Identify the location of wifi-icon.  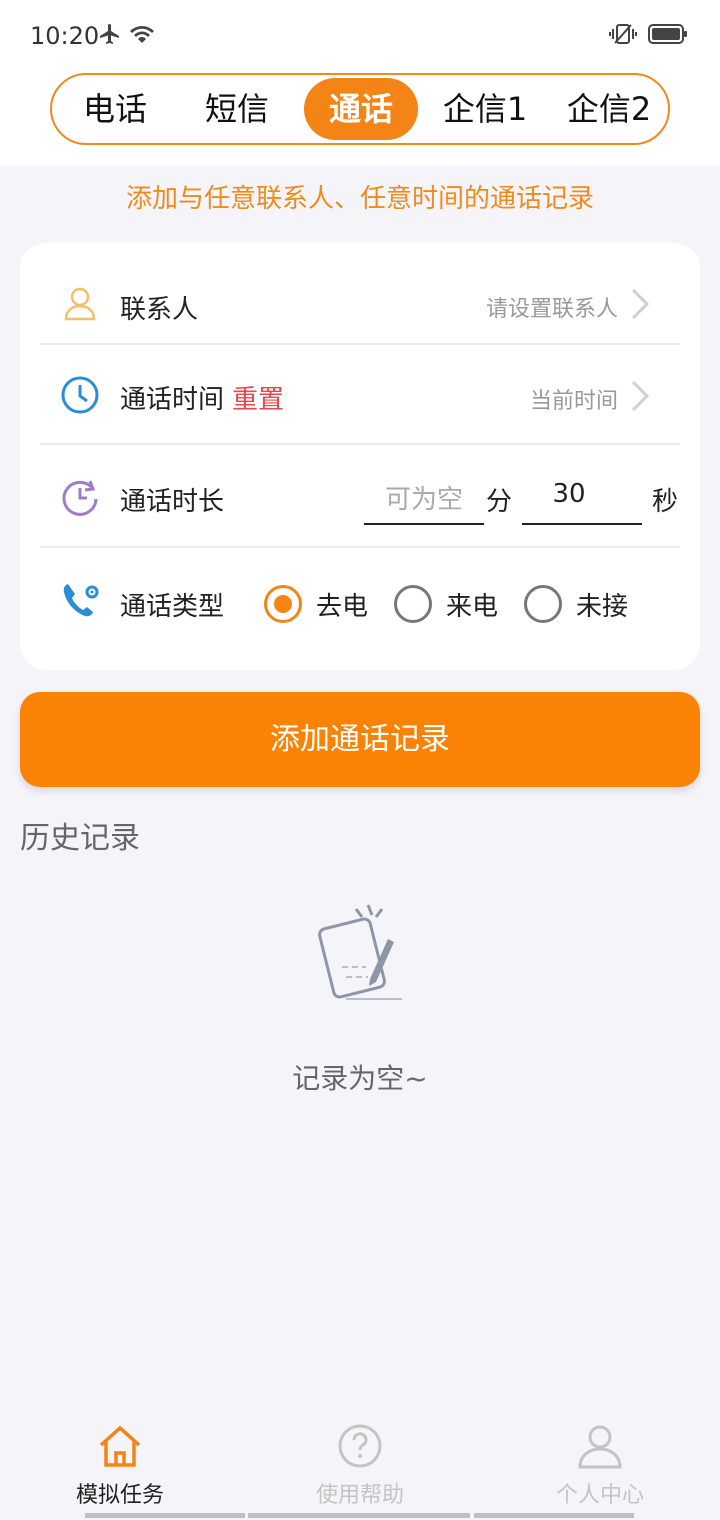
(142, 36).